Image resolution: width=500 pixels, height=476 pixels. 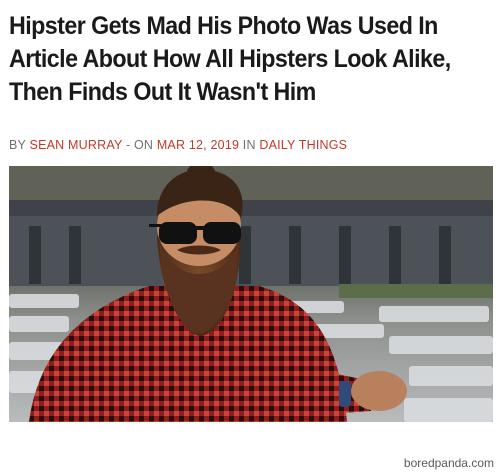 What do you see at coordinates (139, 145) in the screenshot?
I see `byline-separator: - ON` at bounding box center [139, 145].